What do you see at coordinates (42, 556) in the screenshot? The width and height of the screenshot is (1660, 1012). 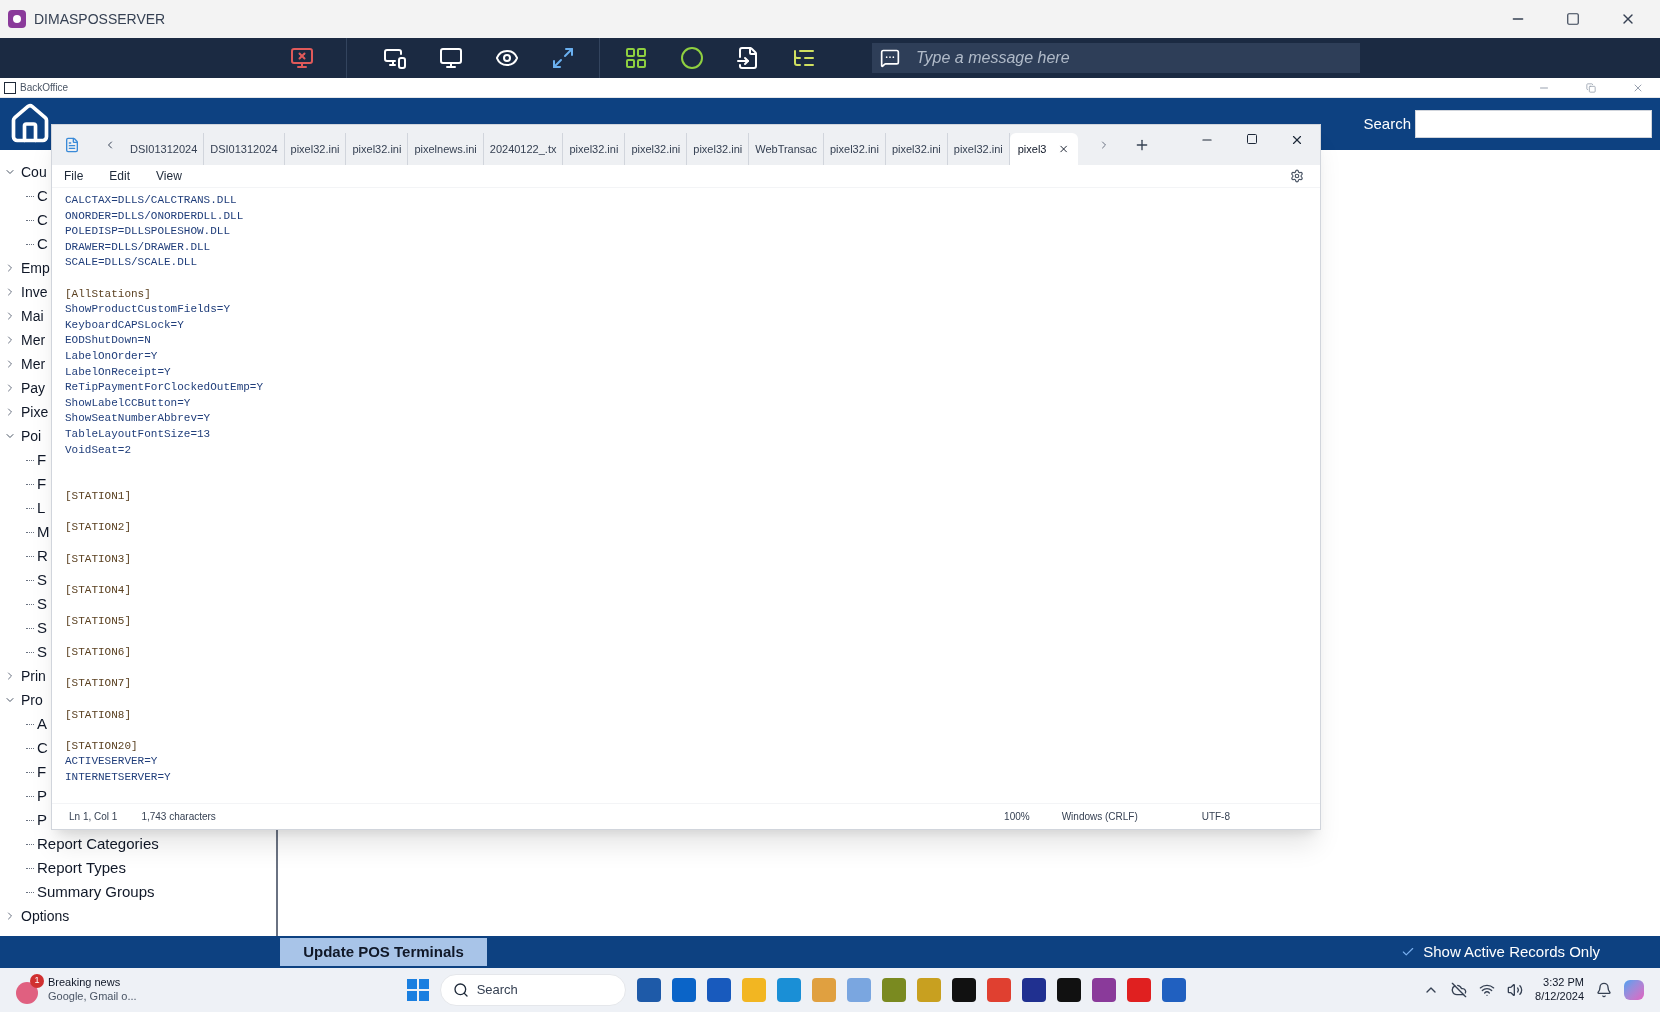 I see `tree-item: R` at bounding box center [42, 556].